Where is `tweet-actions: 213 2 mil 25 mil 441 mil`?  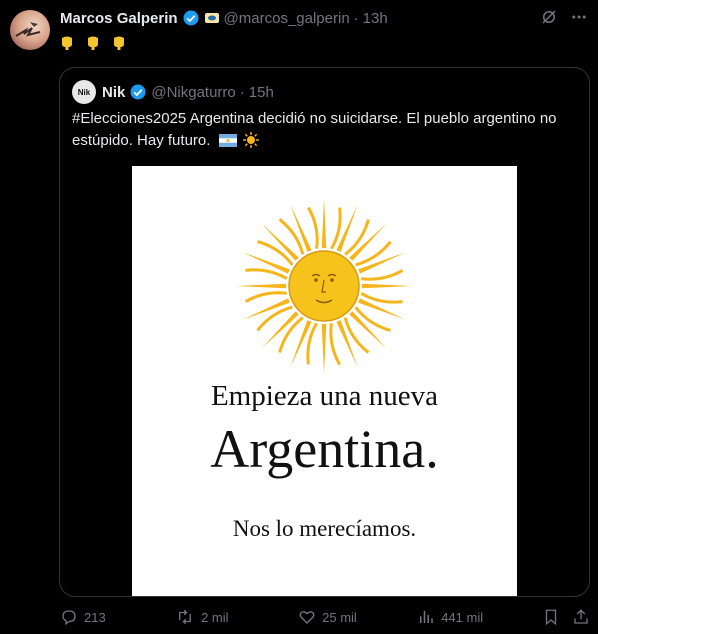 tweet-actions: 213 2 mil 25 mil 441 mil is located at coordinates (325, 617).